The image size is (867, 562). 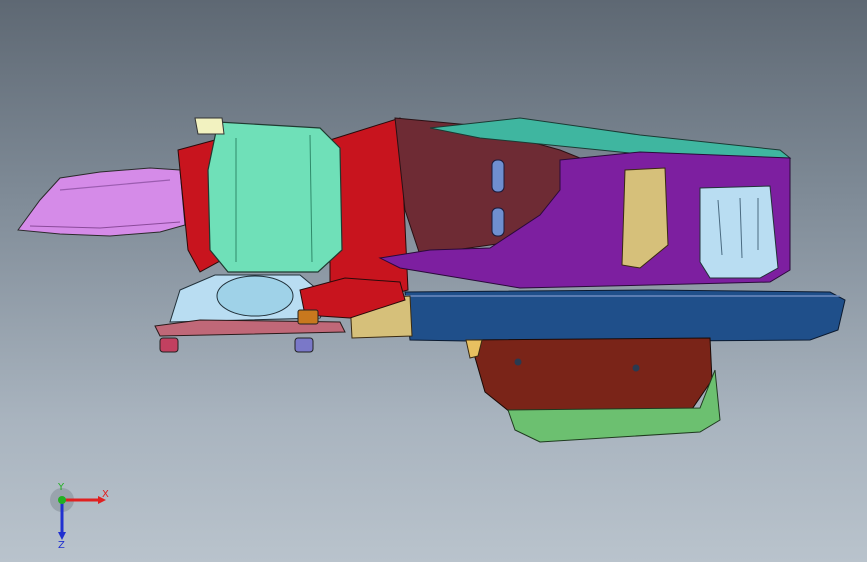 What do you see at coordinates (79, 515) in the screenshot?
I see `axis-triad: X Y Z` at bounding box center [79, 515].